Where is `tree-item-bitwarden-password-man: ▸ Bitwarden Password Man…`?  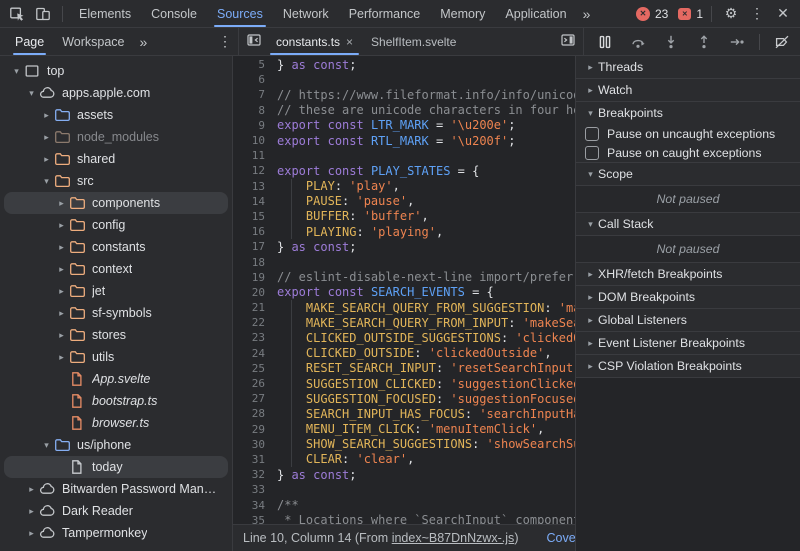 tree-item-bitwarden-password-man: ▸ Bitwarden Password Man… is located at coordinates (116, 489).